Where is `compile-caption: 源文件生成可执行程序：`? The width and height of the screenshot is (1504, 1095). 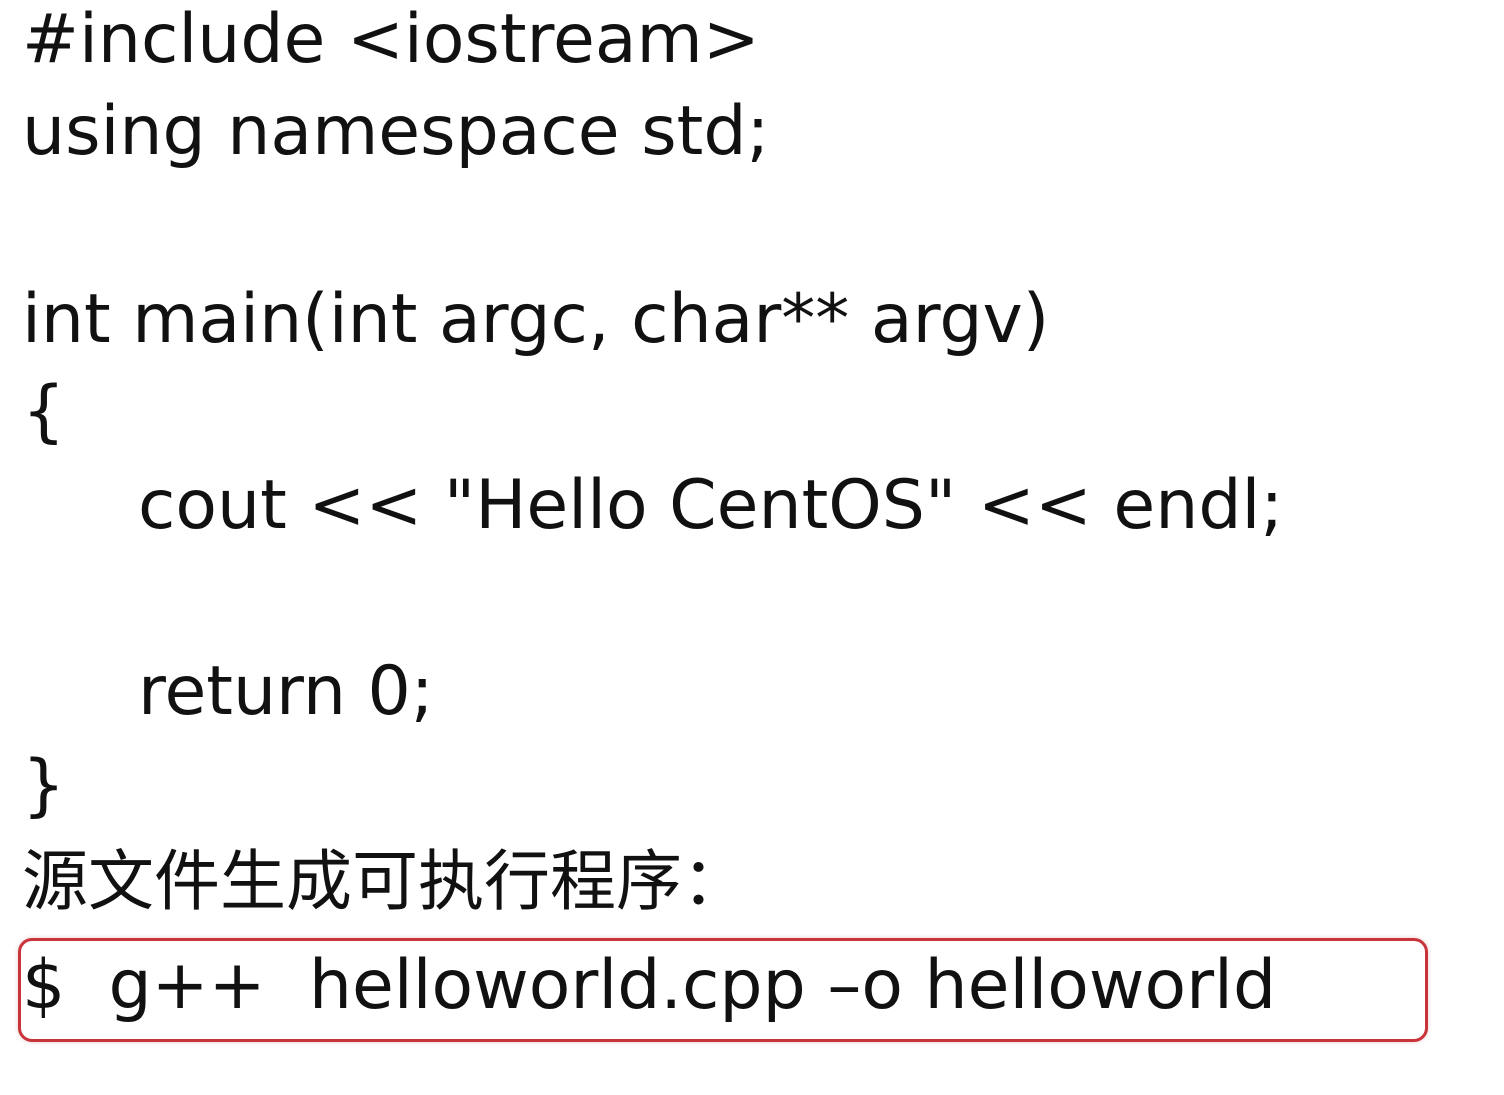
compile-caption: 源文件生成可执行程序： is located at coordinates (385, 881).